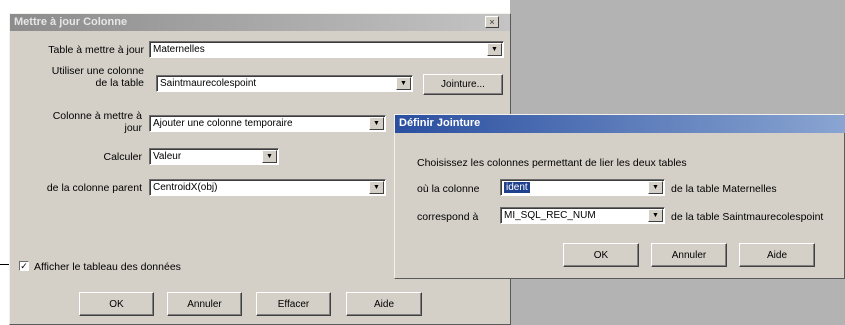 This screenshot has height=325, width=845. What do you see at coordinates (96, 50) in the screenshot?
I see `table-label: Table à mettre à jour` at bounding box center [96, 50].